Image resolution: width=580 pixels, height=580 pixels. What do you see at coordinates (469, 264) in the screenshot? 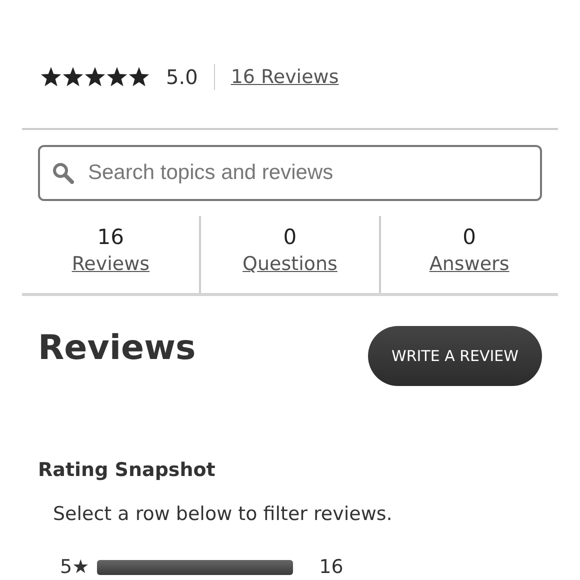
I see `stat-link: Answers` at bounding box center [469, 264].